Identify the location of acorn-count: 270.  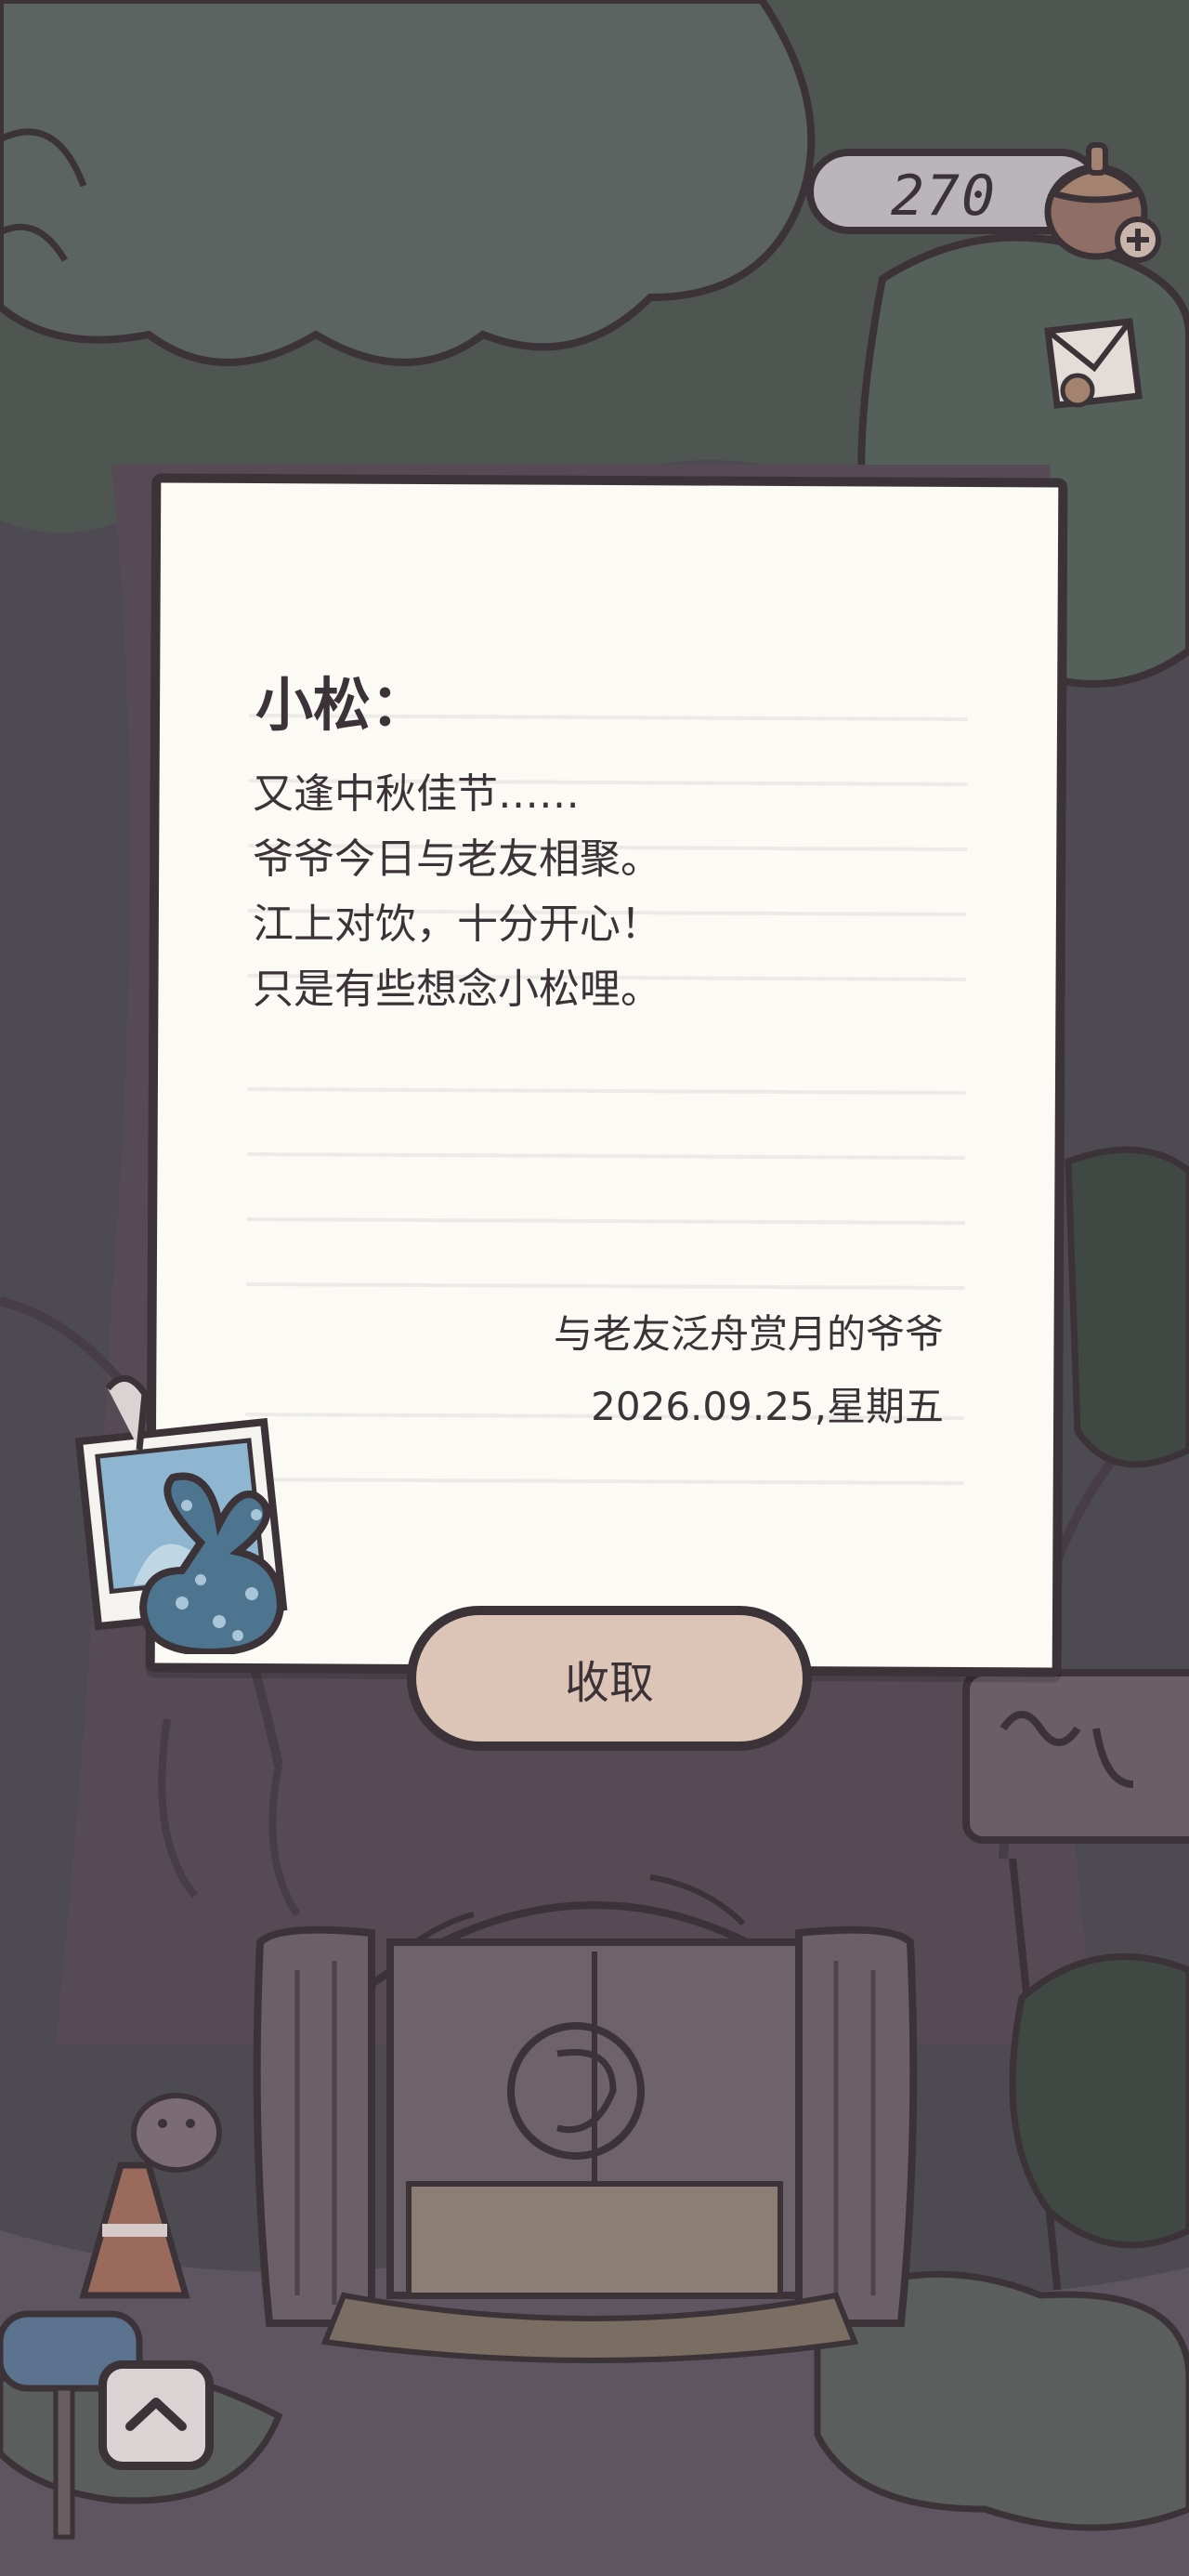
(944, 196).